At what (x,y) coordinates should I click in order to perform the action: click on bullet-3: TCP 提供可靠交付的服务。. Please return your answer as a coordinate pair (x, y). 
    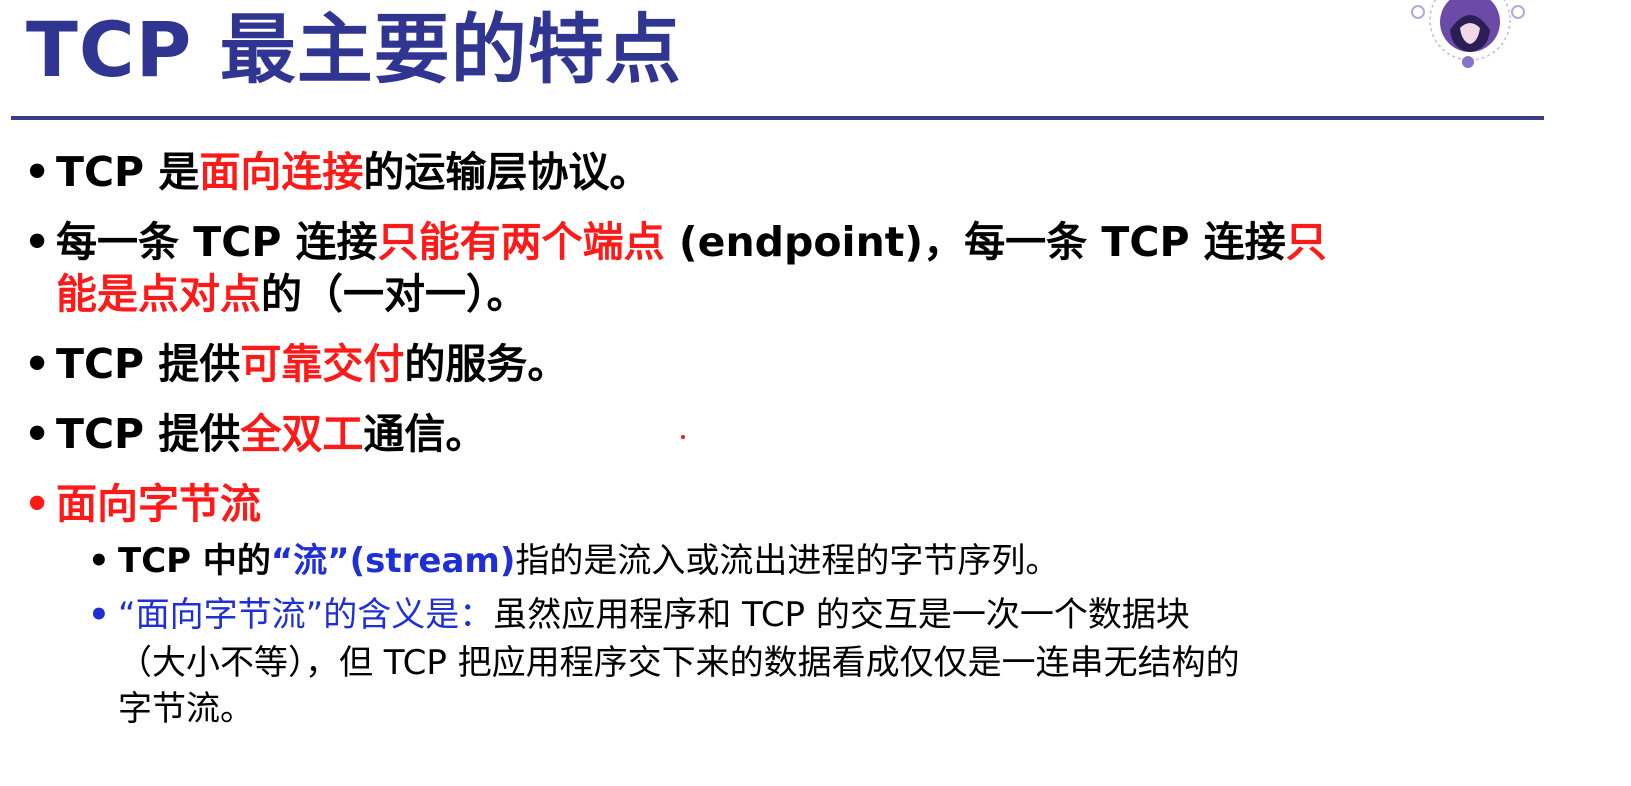
    Looking at the image, I should click on (312, 364).